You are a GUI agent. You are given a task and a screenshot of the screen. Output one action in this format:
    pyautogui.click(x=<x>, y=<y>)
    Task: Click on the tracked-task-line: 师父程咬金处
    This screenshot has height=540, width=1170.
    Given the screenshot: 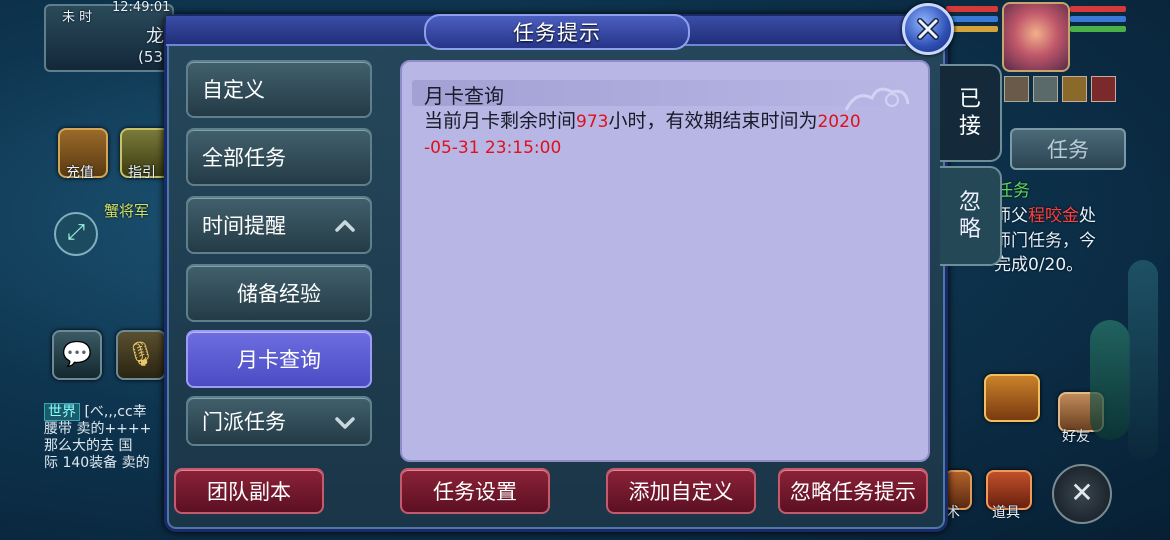 What is the action you would take?
    pyautogui.click(x=1045, y=213)
    